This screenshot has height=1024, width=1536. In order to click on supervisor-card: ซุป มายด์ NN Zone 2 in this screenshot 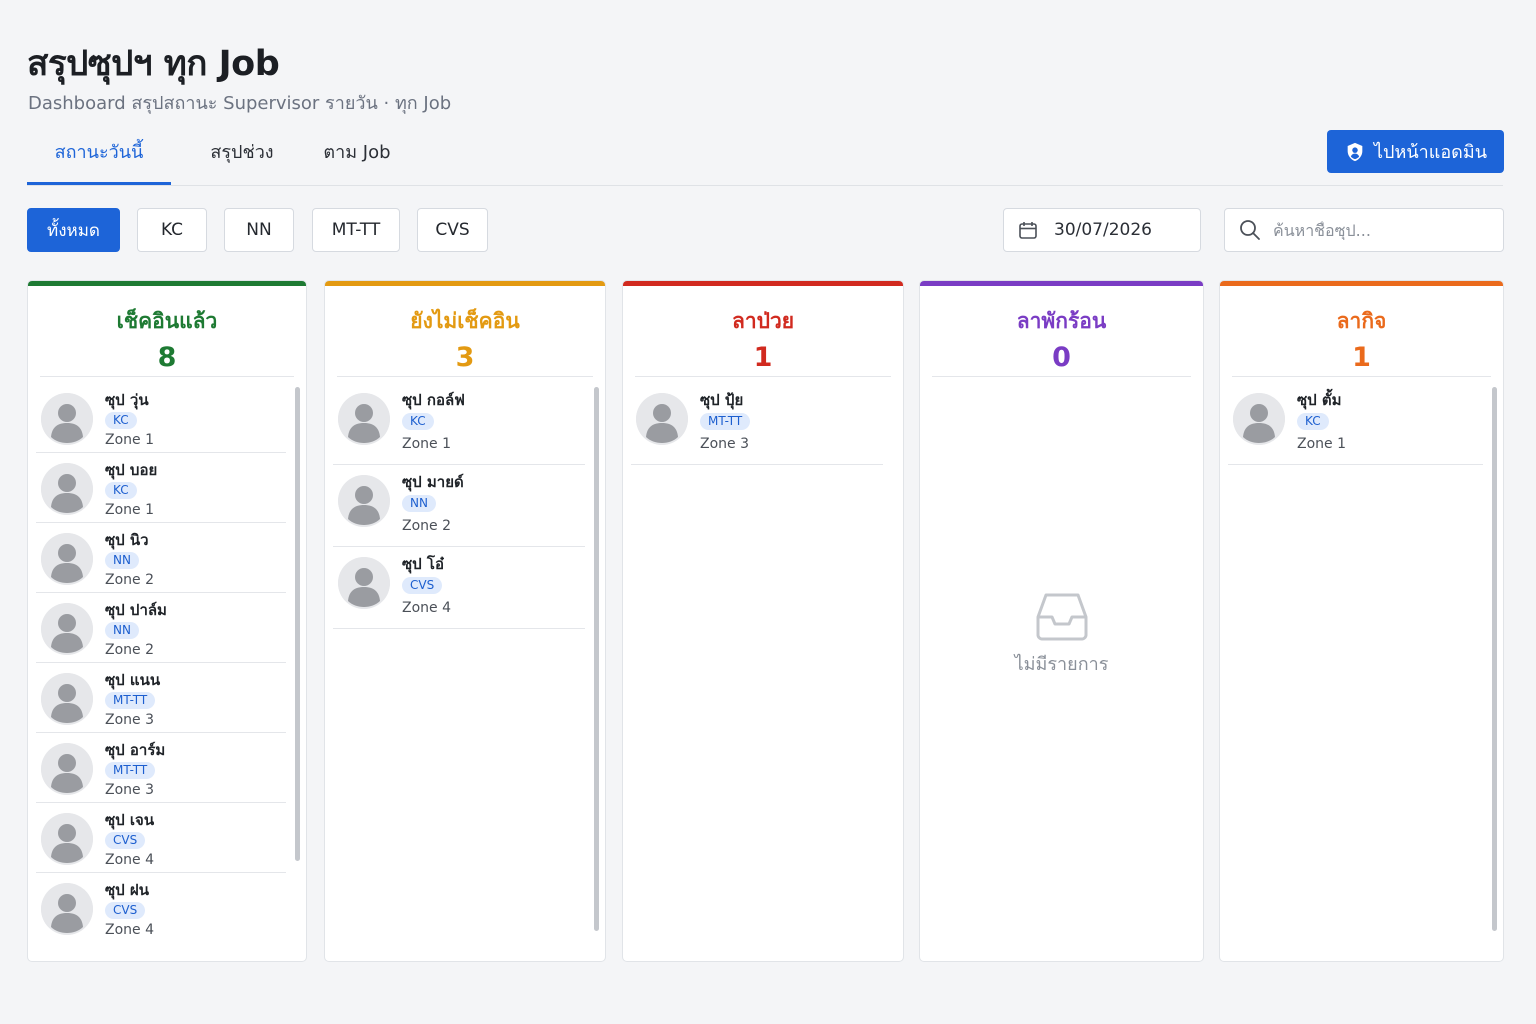, I will do `click(459, 506)`.